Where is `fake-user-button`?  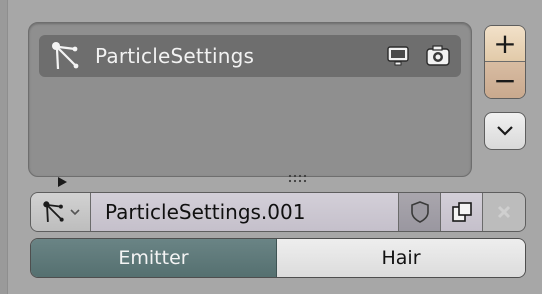 fake-user-button is located at coordinates (420, 212).